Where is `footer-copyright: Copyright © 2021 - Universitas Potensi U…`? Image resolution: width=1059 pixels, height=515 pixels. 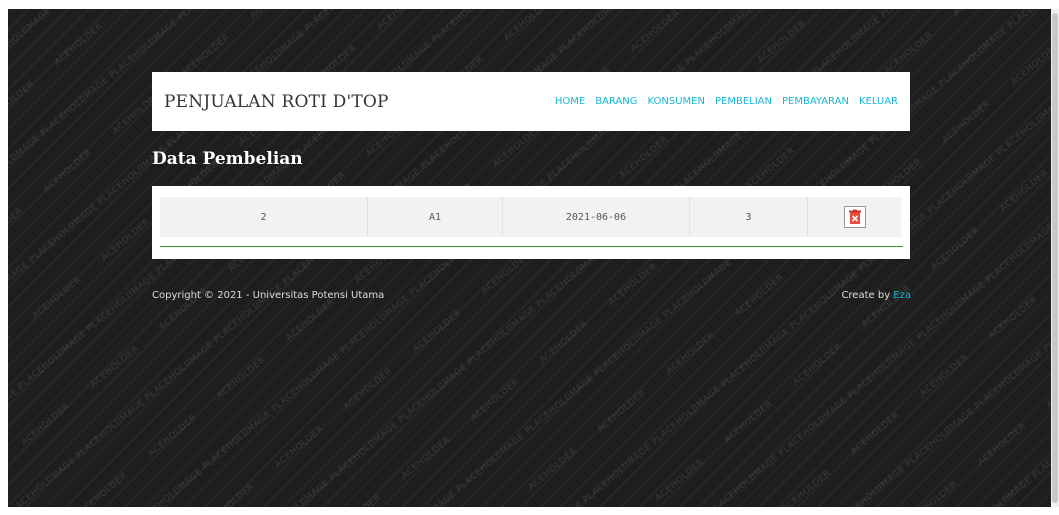
footer-copyright: Copyright © 2021 - Universitas Potensi U… is located at coordinates (268, 295).